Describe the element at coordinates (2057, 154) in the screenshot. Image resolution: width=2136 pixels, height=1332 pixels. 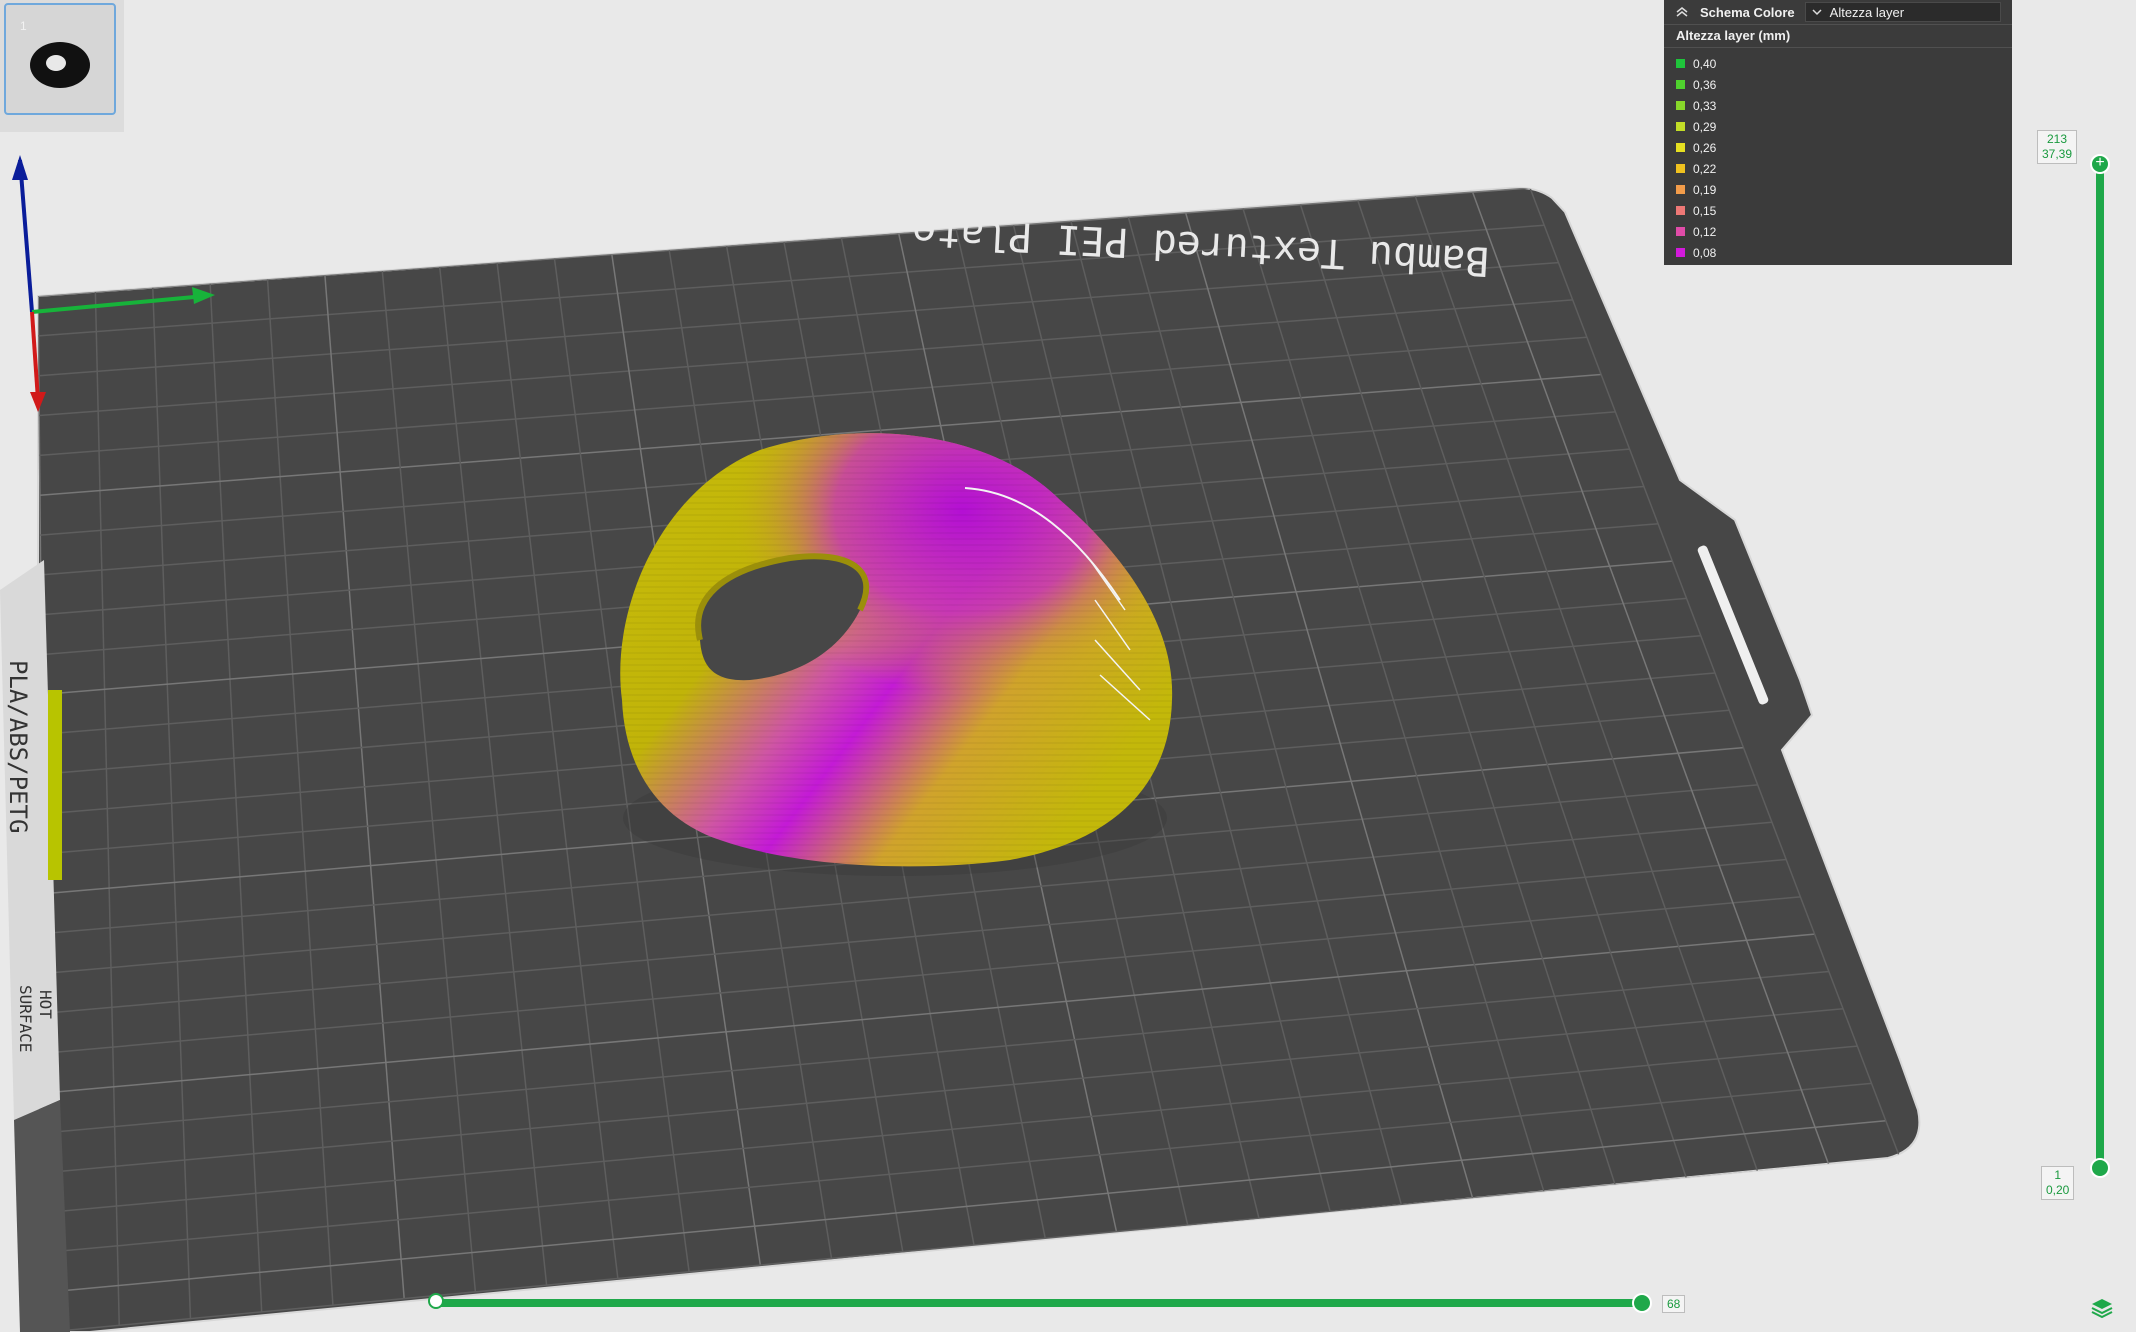
I see `top-layer-height: 37,39` at that location.